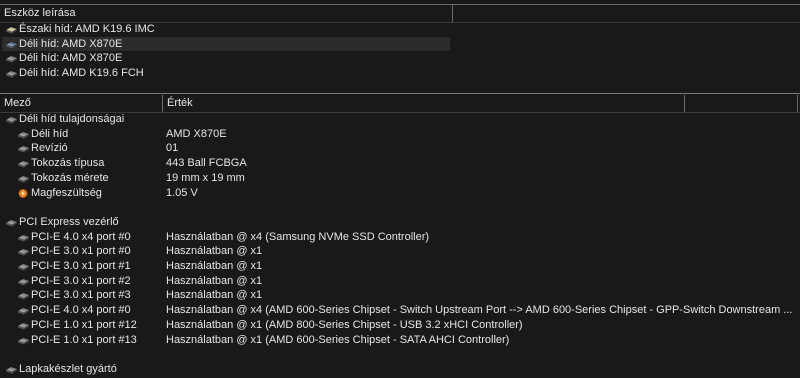 This screenshot has height=378, width=800. What do you see at coordinates (66, 192) in the screenshot?
I see `property-field: Magfeszültség` at bounding box center [66, 192].